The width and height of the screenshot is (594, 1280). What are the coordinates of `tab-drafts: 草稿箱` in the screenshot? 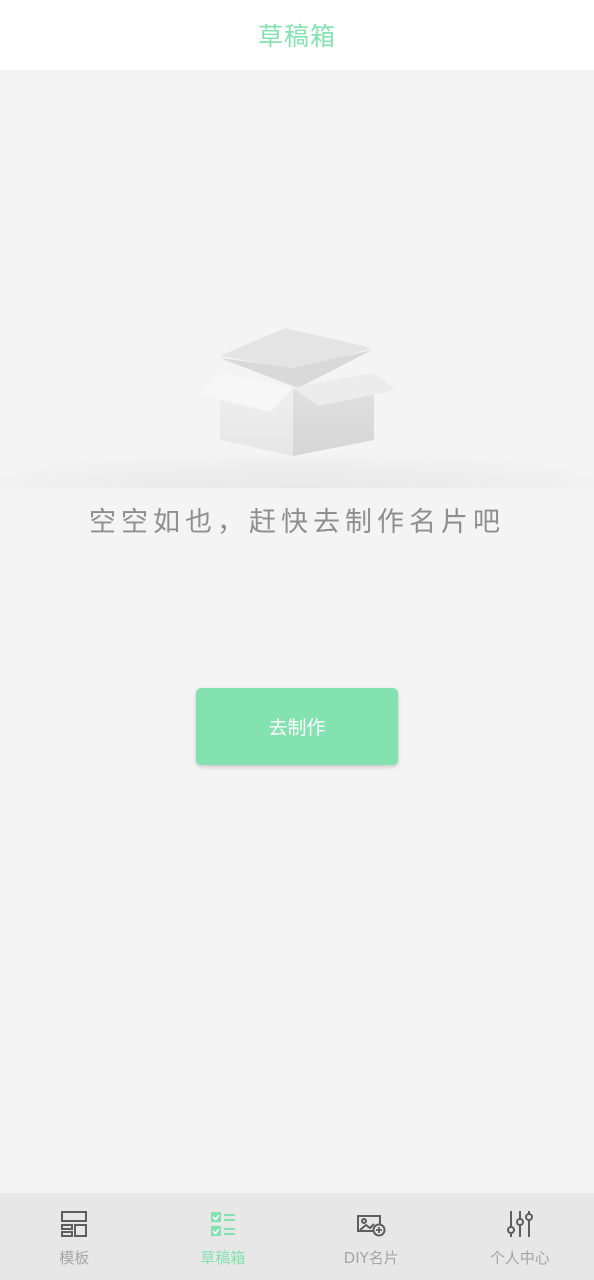 It's located at (223, 1236).